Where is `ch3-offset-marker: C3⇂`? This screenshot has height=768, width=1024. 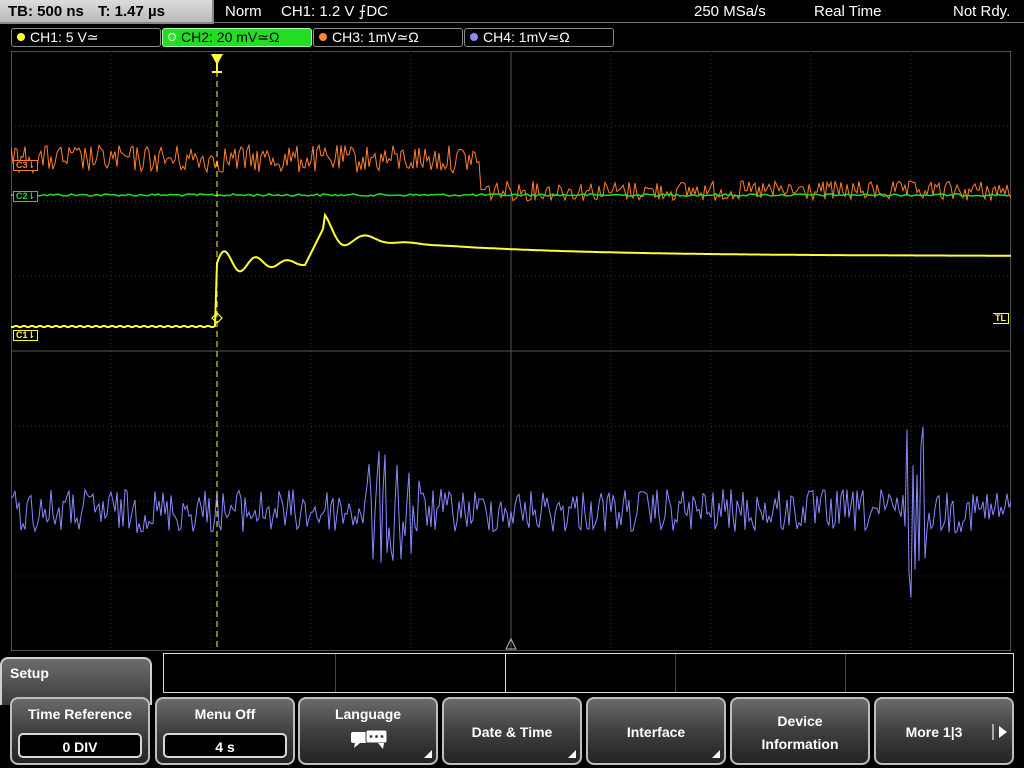 ch3-offset-marker: C3⇂ is located at coordinates (26, 165).